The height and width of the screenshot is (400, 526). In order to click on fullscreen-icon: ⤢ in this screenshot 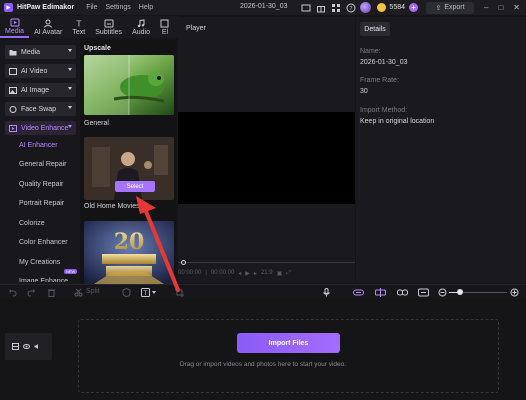, I will do `click(288, 273)`.